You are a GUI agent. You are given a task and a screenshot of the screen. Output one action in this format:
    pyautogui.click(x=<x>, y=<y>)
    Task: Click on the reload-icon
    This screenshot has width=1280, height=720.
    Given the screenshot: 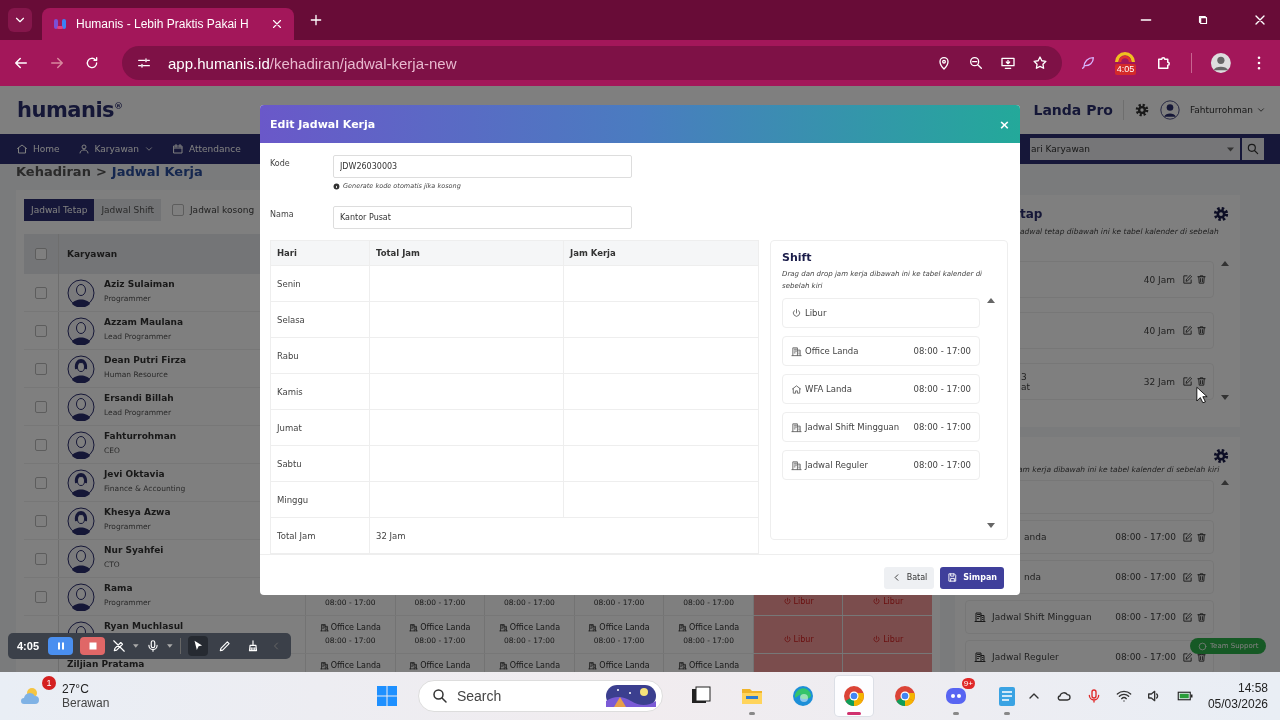 What is the action you would take?
    pyautogui.click(x=92, y=63)
    